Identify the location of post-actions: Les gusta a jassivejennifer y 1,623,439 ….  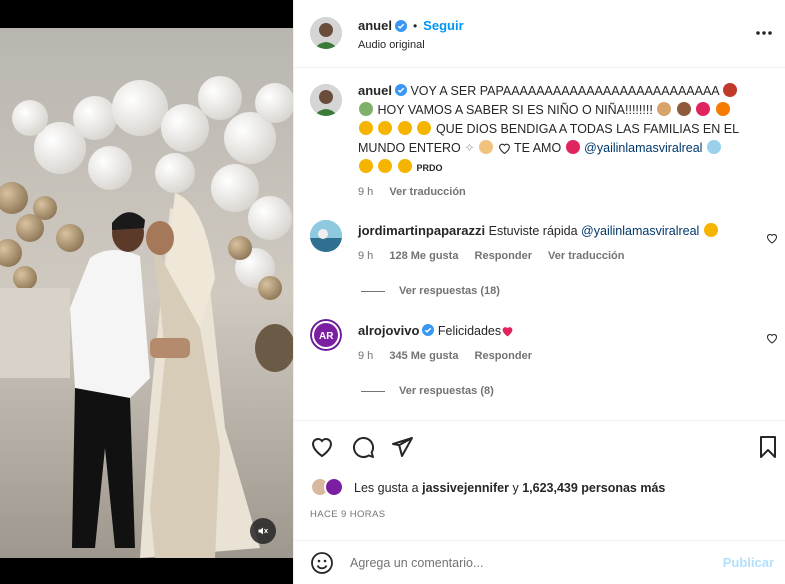
(539, 480).